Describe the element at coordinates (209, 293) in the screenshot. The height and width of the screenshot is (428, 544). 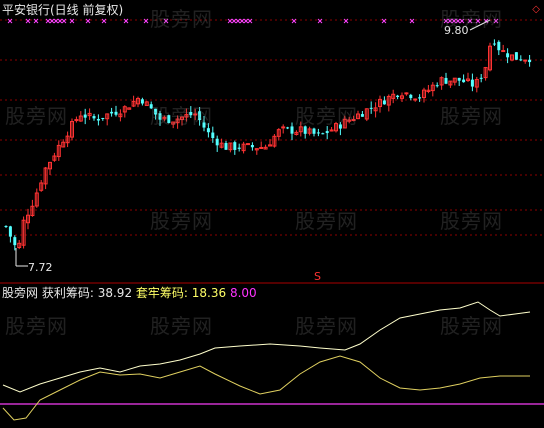
I see `trapped-chips-value: 18.36` at that location.